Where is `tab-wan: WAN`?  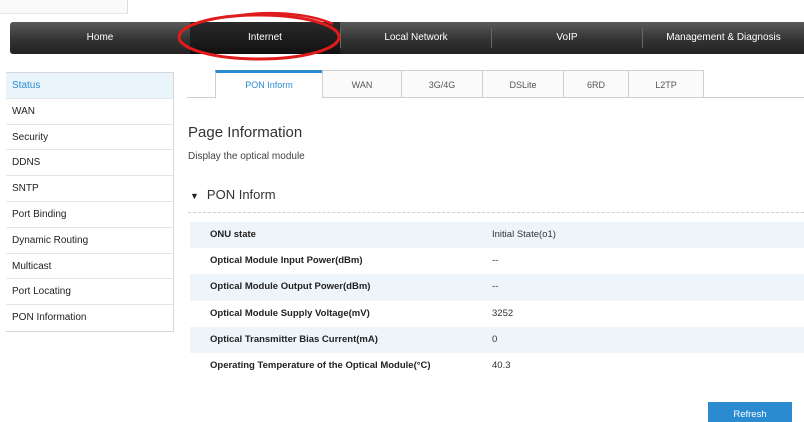 tab-wan: WAN is located at coordinates (362, 84).